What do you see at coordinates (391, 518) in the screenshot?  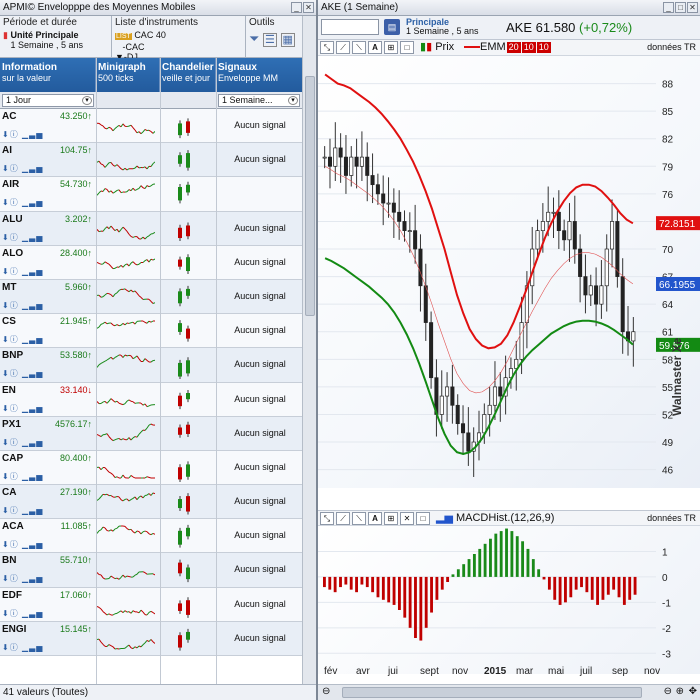 I see `zoom-tool-icon: ⊞` at bounding box center [391, 518].